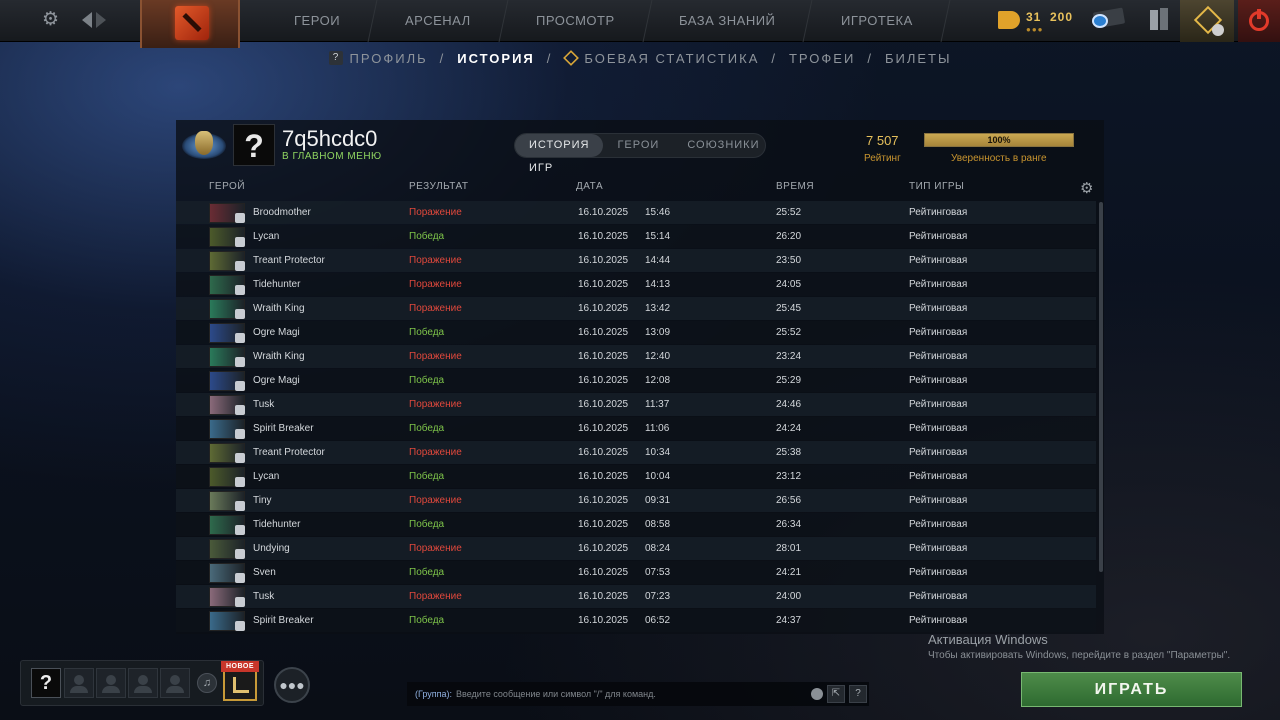  What do you see at coordinates (1009, 20) in the screenshot?
I see `shards-icon` at bounding box center [1009, 20].